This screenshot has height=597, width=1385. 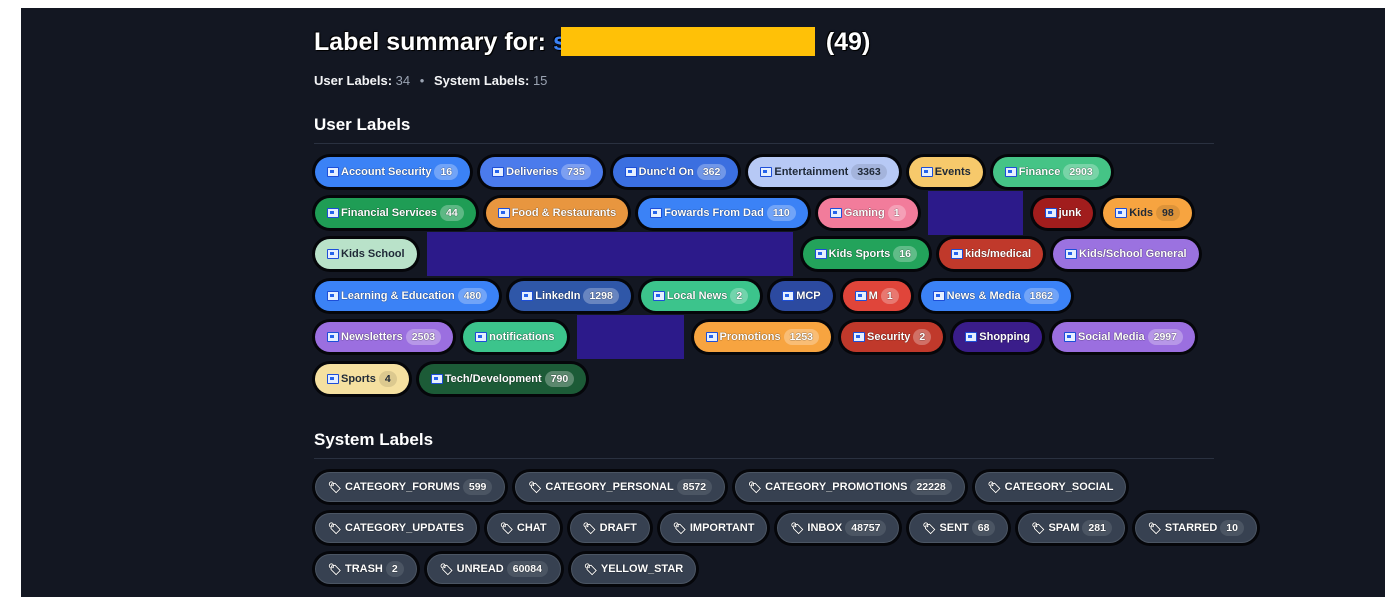 What do you see at coordinates (366, 254) in the screenshot?
I see `user-label-chip-kids-school: Kids School` at bounding box center [366, 254].